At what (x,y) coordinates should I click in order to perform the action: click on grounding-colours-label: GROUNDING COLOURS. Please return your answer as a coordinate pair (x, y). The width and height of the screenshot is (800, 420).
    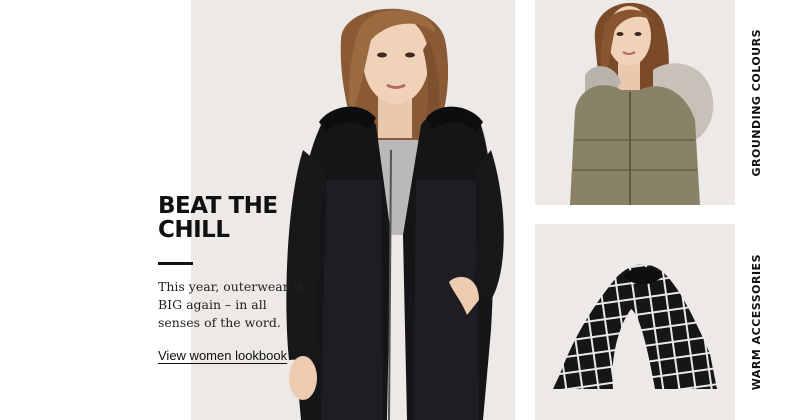
    Looking at the image, I should click on (756, 102).